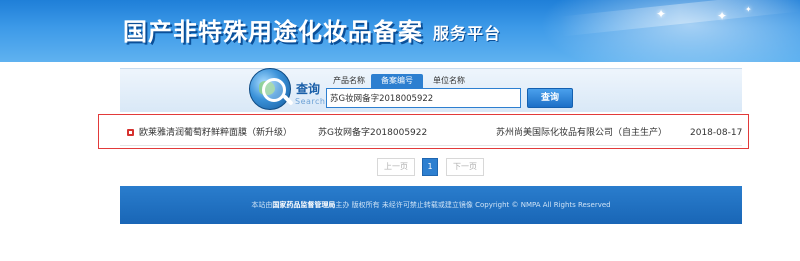 The image size is (800, 261). I want to click on search-button: 查询, so click(550, 98).